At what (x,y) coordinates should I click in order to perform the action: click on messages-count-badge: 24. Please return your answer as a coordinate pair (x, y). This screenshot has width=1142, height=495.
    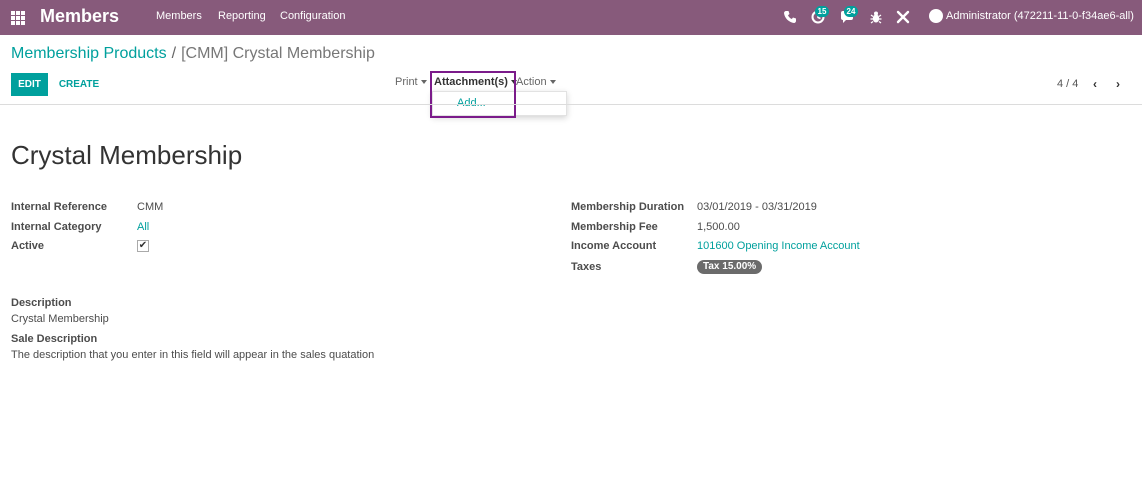
    Looking at the image, I should click on (851, 11).